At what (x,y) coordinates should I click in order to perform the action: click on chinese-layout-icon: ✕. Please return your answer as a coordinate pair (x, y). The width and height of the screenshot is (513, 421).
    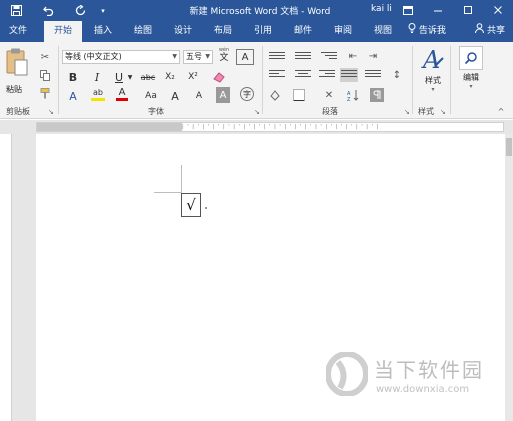
    Looking at the image, I should click on (329, 95).